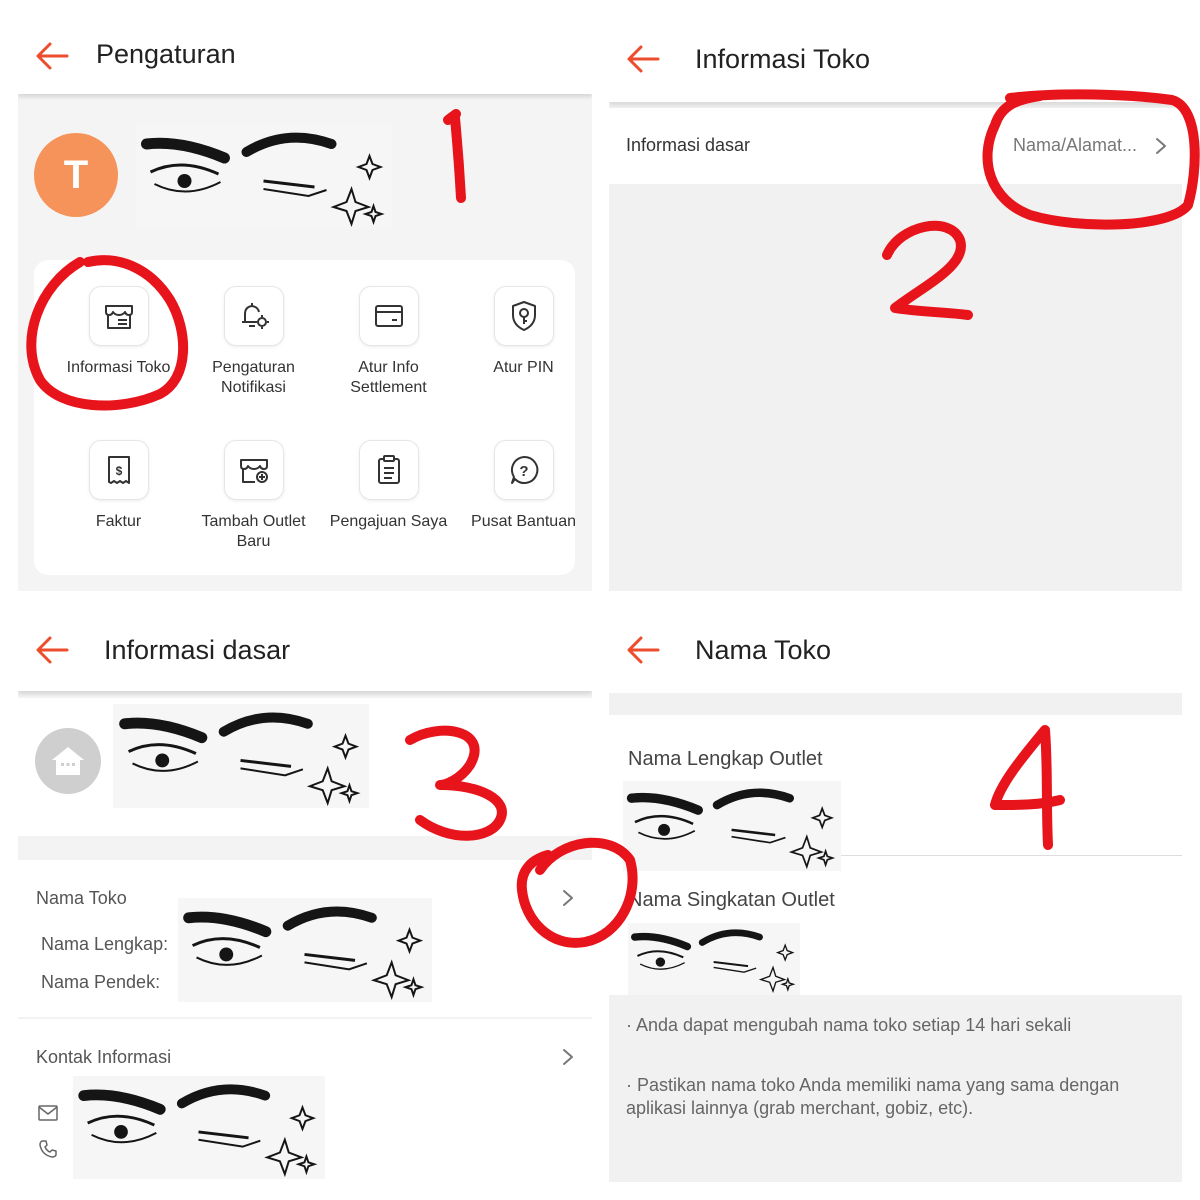 This screenshot has height=1200, width=1200. I want to click on row-kontak-informasi: Kontak Informasi, so click(305, 1100).